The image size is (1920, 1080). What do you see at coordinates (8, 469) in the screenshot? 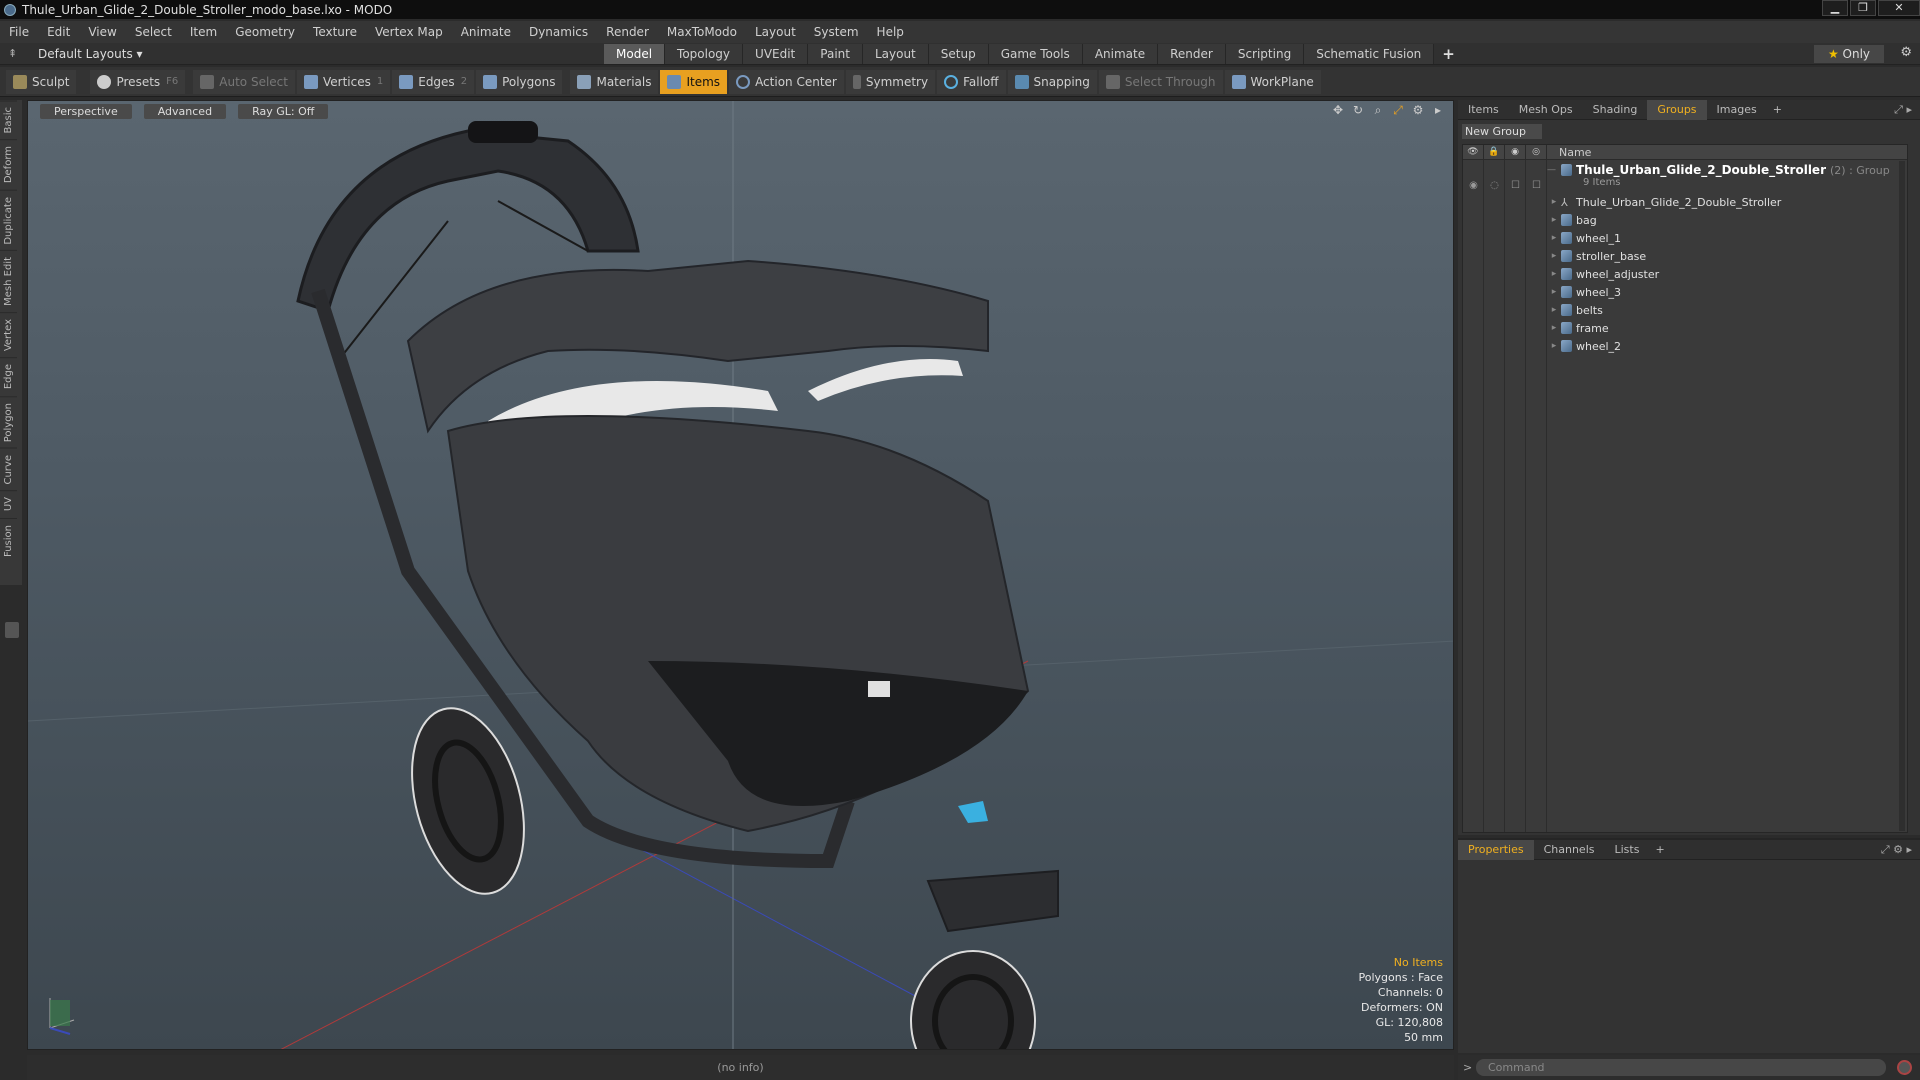
I see `left-tab-curve: Curve` at bounding box center [8, 469].